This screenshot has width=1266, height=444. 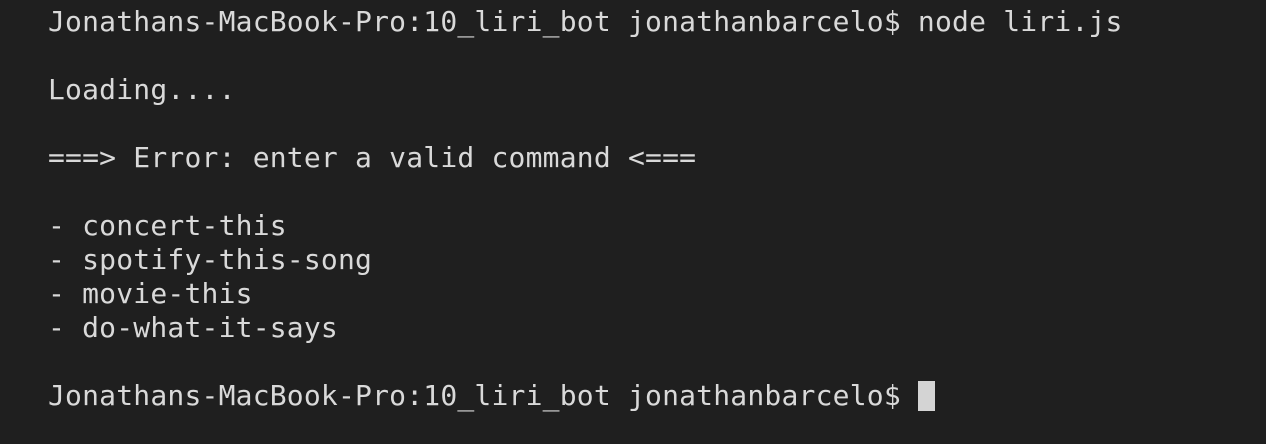 What do you see at coordinates (372, 157) in the screenshot?
I see `error-message: ===> Error: enter a valid command <===` at bounding box center [372, 157].